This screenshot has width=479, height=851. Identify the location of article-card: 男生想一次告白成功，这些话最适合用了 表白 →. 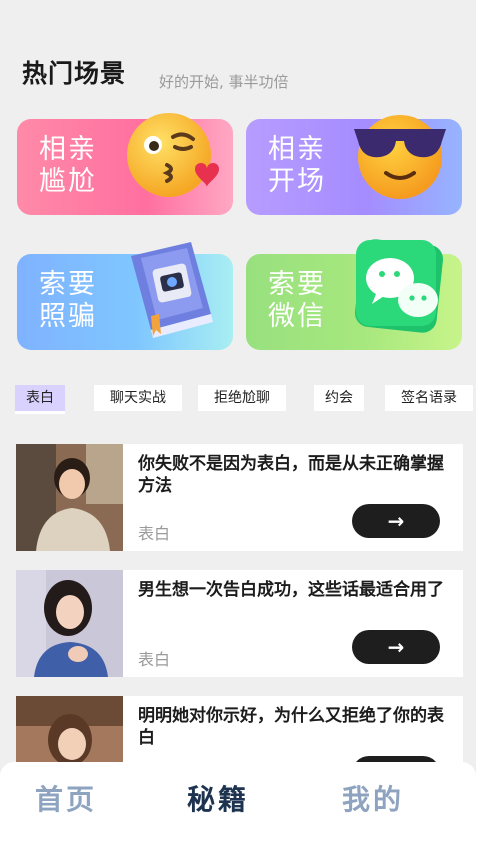
(239, 623).